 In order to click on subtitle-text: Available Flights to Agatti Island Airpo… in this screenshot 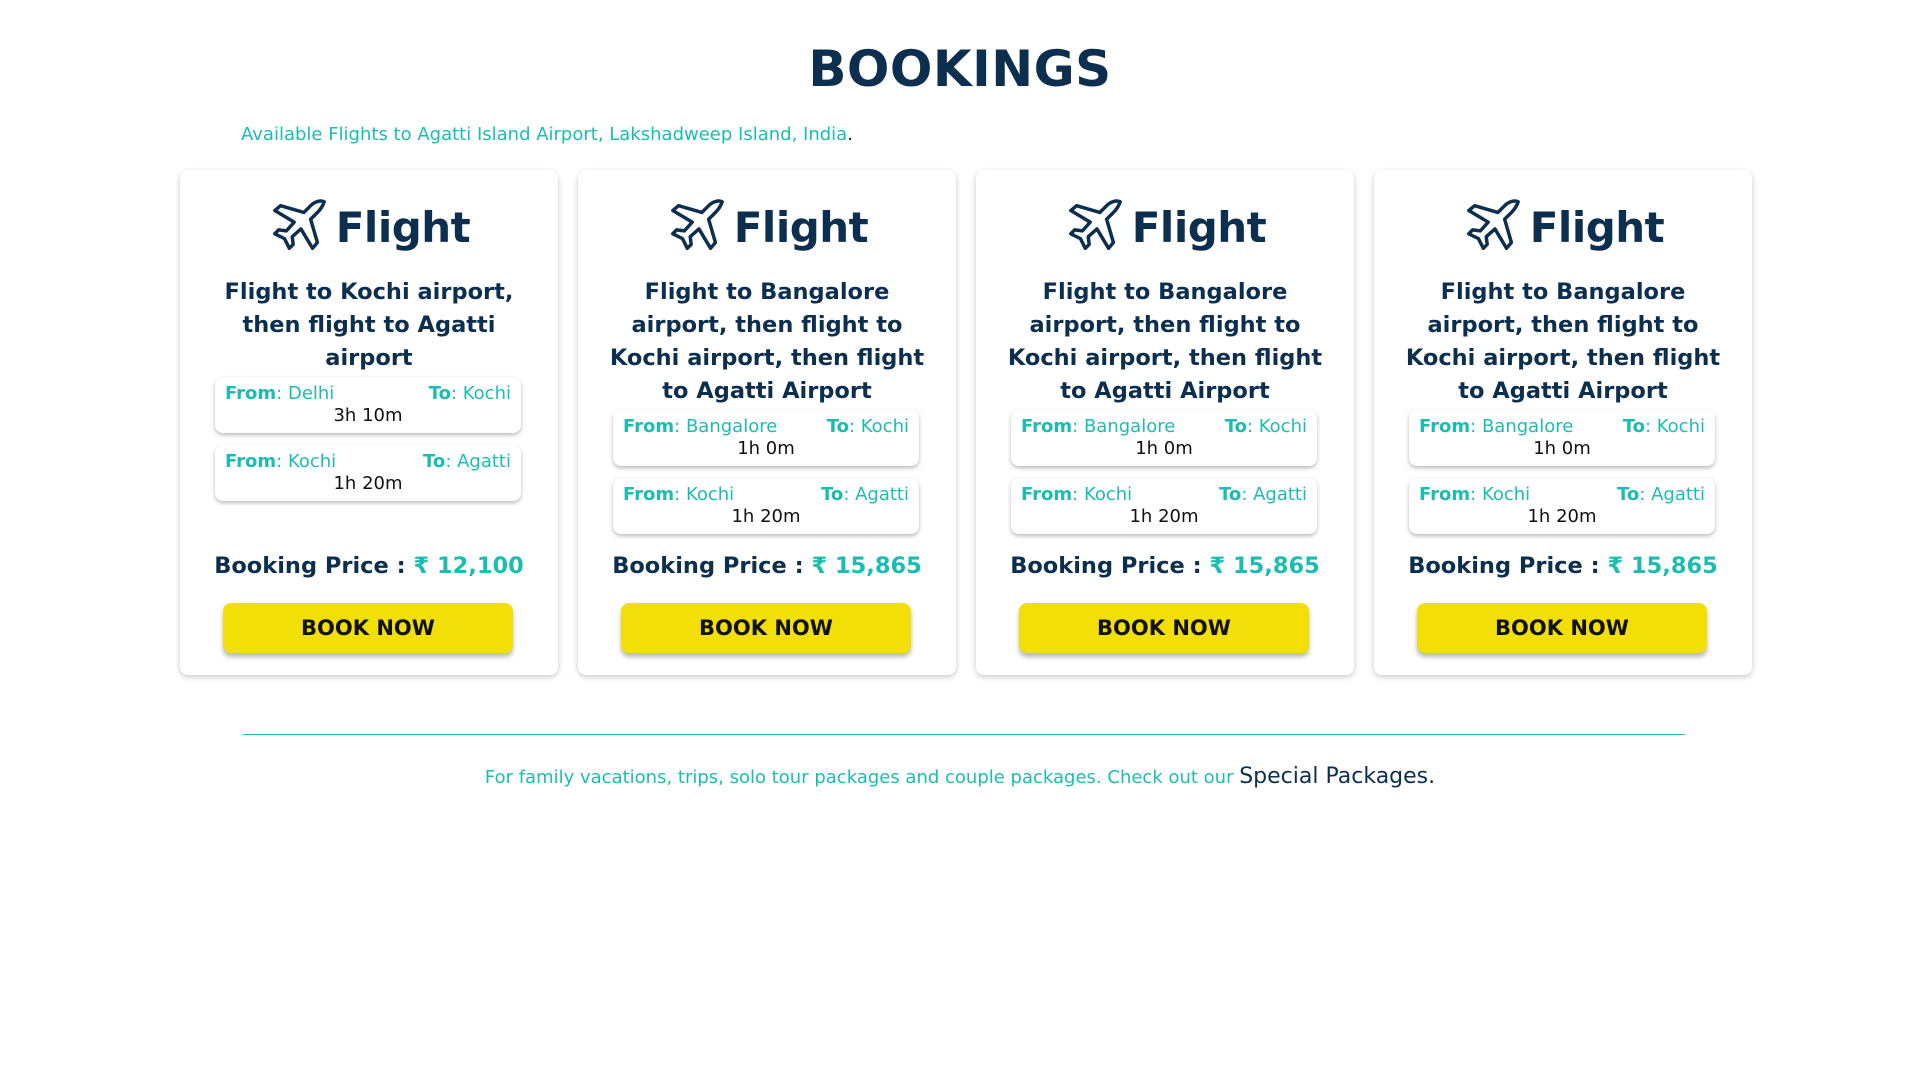, I will do `click(544, 134)`.